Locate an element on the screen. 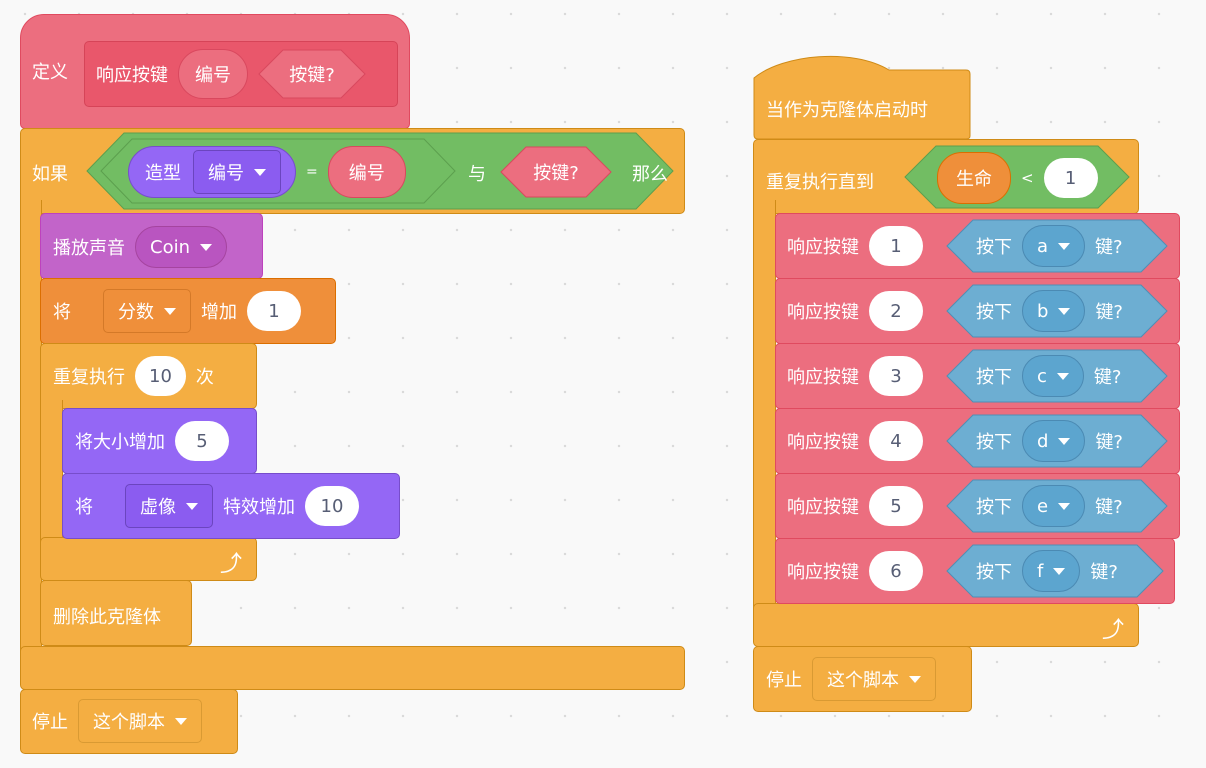 The width and height of the screenshot is (1206, 768). key-dropdown: d is located at coordinates (1054, 441).